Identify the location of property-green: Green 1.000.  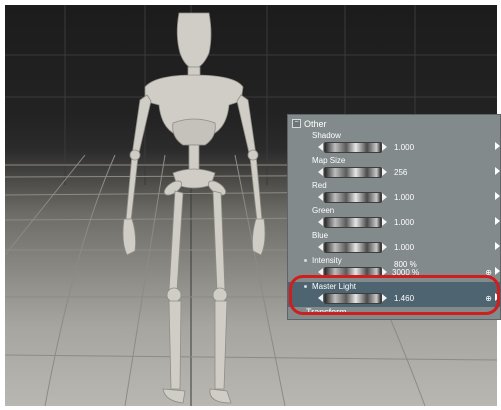
(394, 218).